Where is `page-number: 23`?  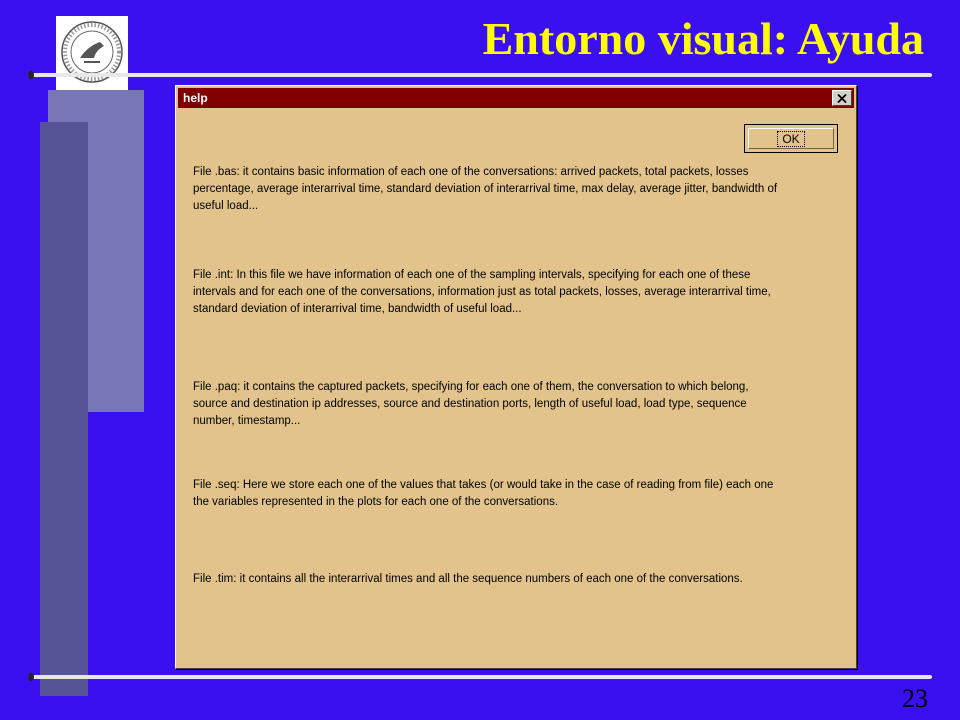 page-number: 23 is located at coordinates (915, 698).